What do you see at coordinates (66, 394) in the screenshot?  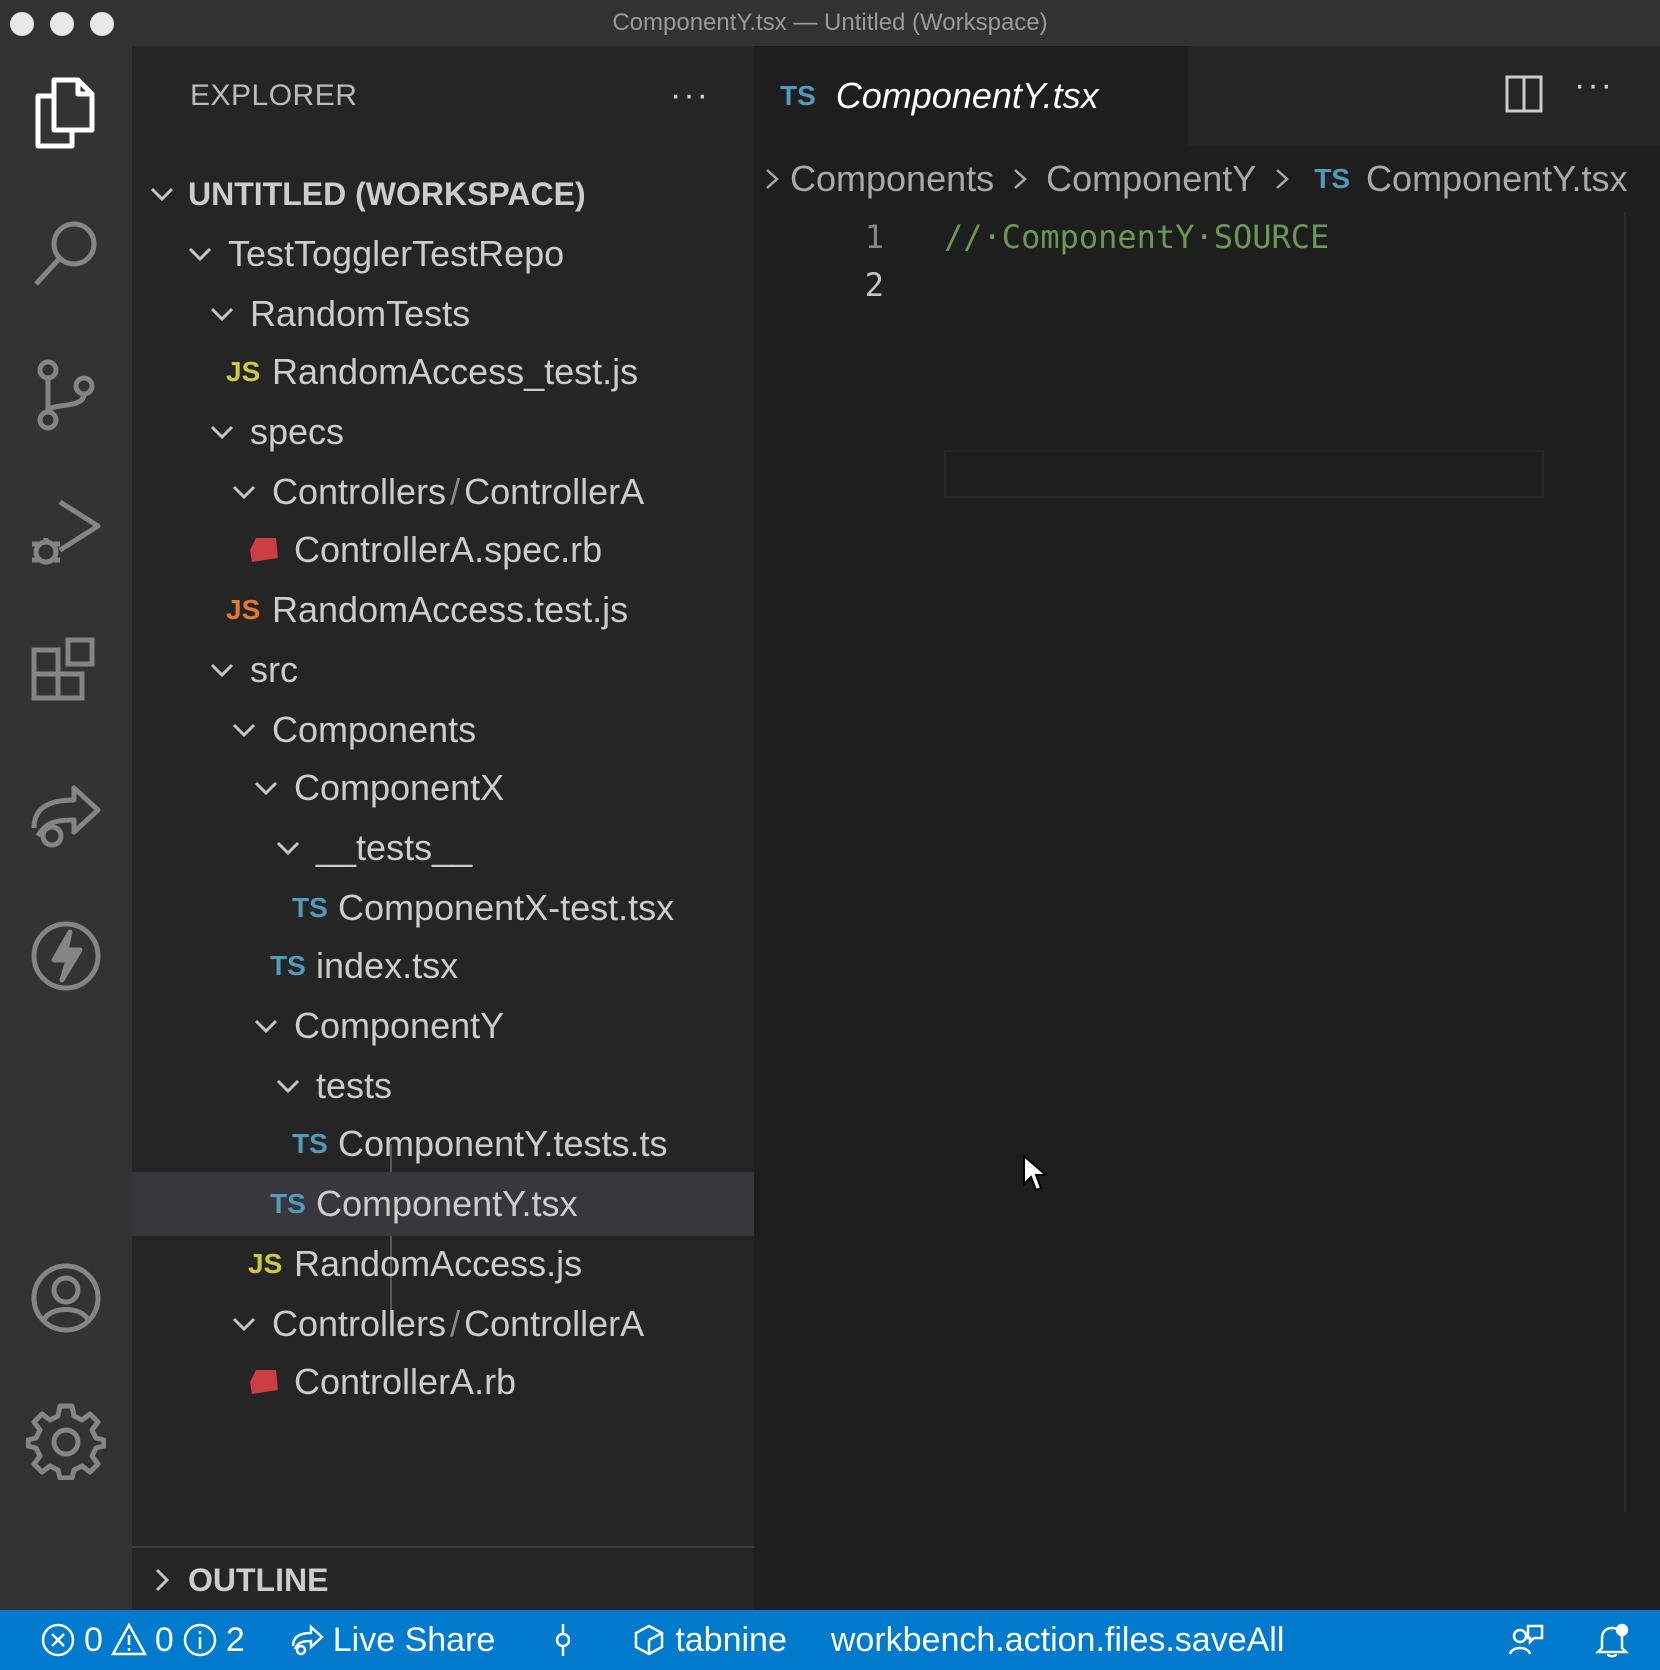 I see `source-control-icon` at bounding box center [66, 394].